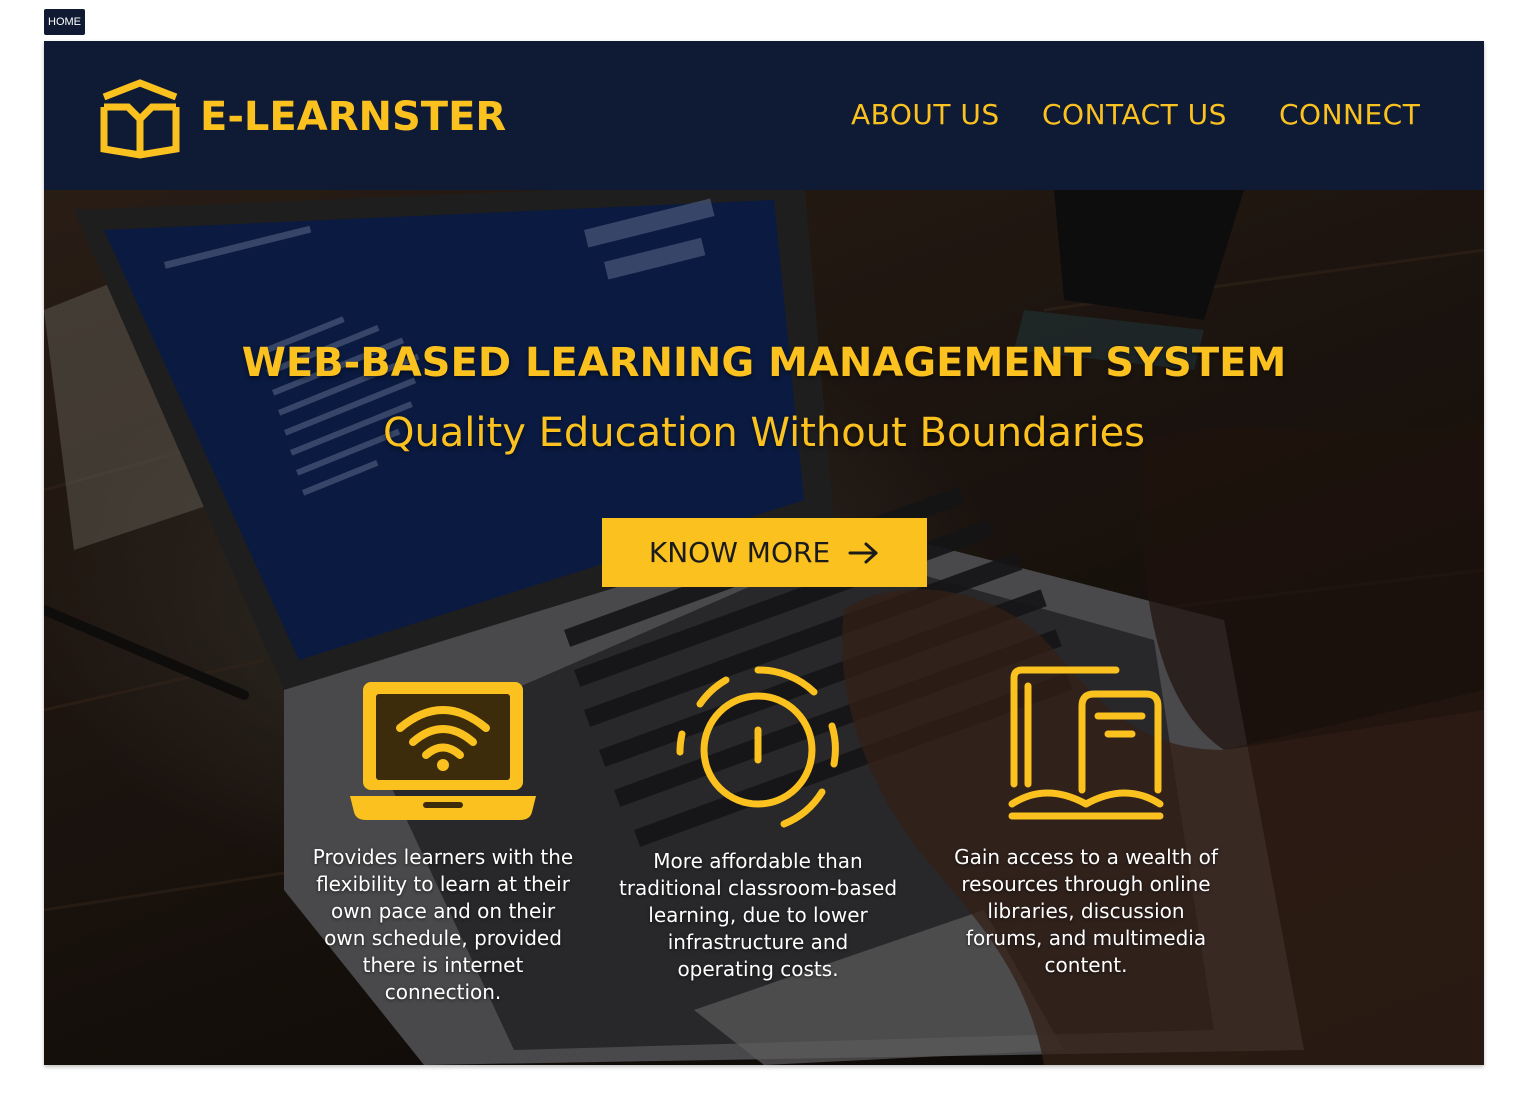  I want to click on nav-contact-us: CONTACT US, so click(1134, 114).